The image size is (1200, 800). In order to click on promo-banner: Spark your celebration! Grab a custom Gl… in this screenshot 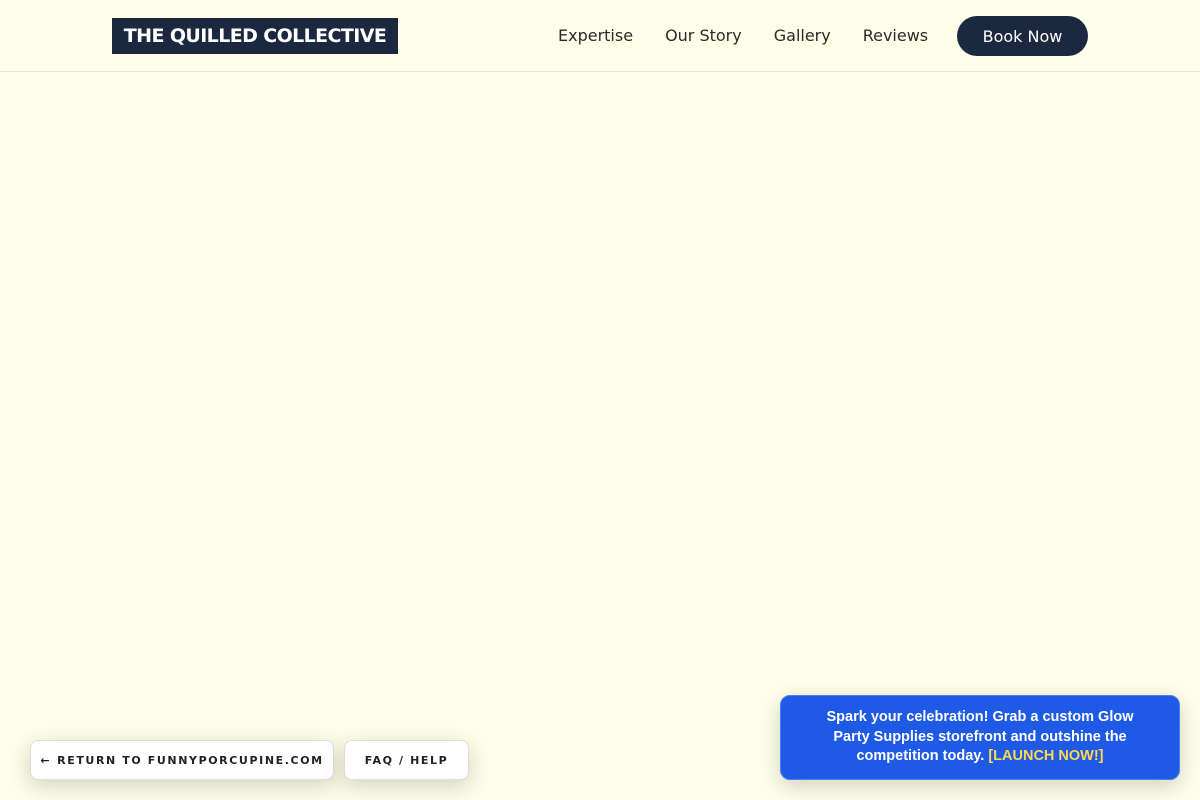, I will do `click(980, 737)`.